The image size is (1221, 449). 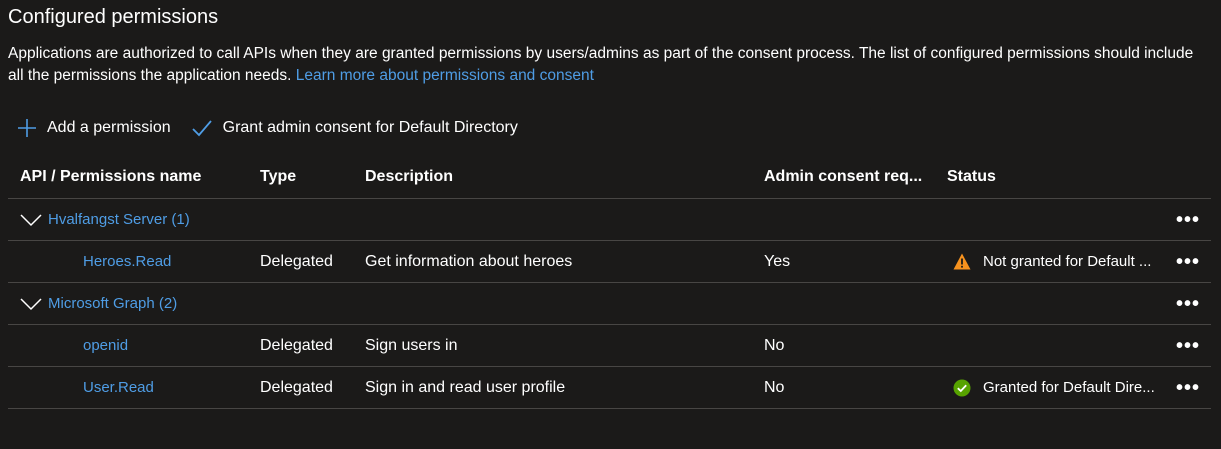 I want to click on permission-description: Sign users in, so click(x=411, y=345).